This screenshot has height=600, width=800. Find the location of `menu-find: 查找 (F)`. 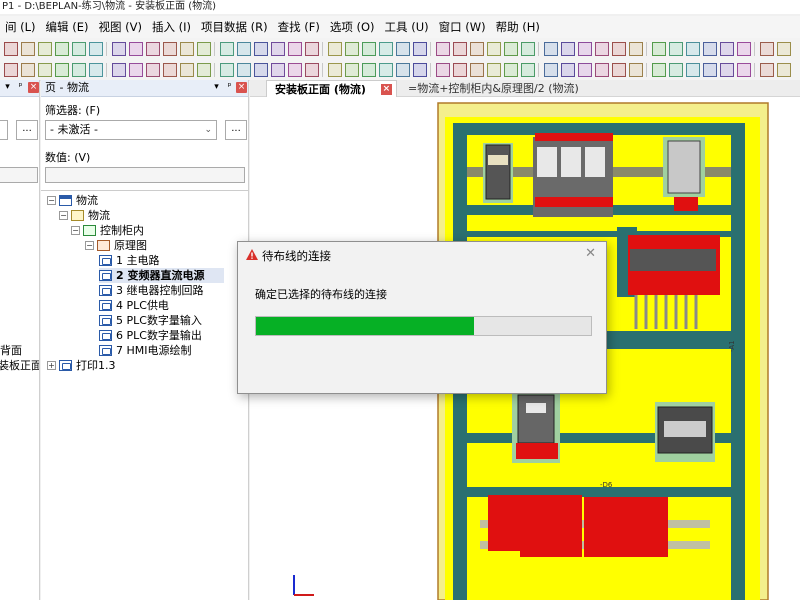

menu-find: 查找 (F) is located at coordinates (299, 27).